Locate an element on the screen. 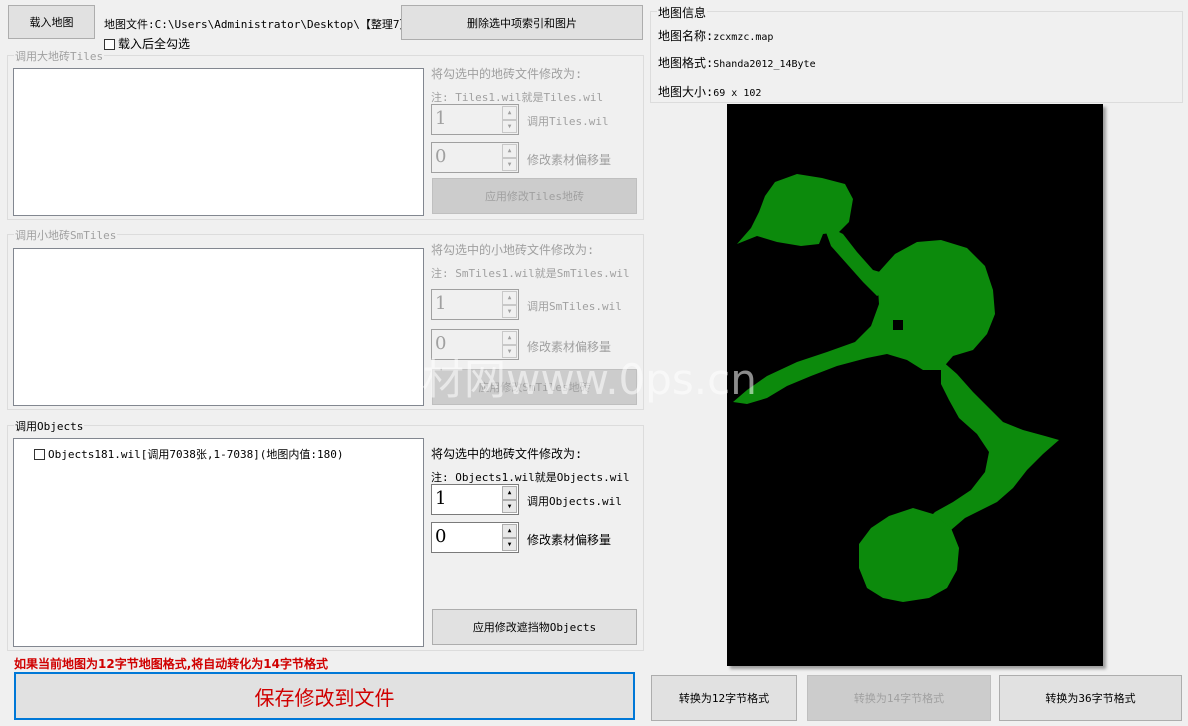 This screenshot has width=1188, height=726. map-size-value: 69 x 102 is located at coordinates (737, 93).